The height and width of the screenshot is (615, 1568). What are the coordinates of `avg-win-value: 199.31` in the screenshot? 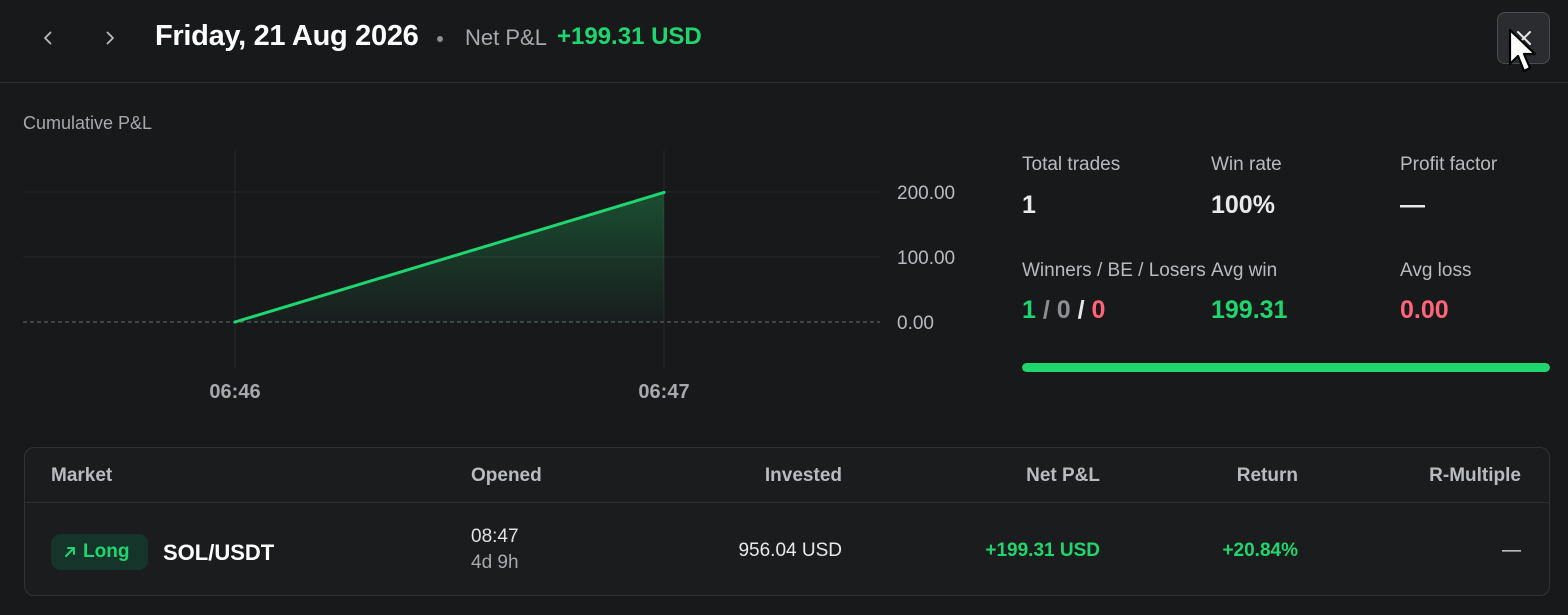 It's located at (1249, 310).